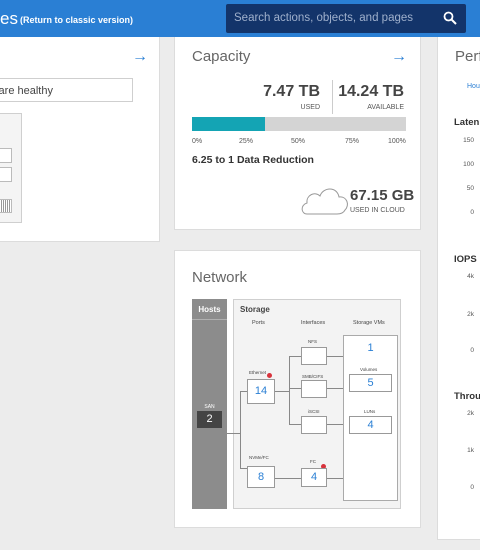  I want to click on fc-label: FC, so click(313, 461).